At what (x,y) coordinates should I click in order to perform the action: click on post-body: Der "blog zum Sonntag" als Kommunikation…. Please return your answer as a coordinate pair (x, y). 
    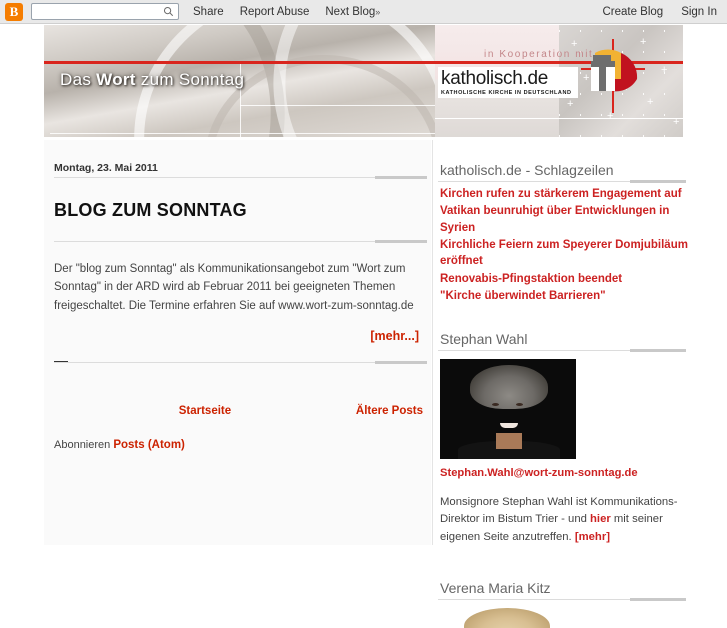
    Looking at the image, I should click on (234, 287).